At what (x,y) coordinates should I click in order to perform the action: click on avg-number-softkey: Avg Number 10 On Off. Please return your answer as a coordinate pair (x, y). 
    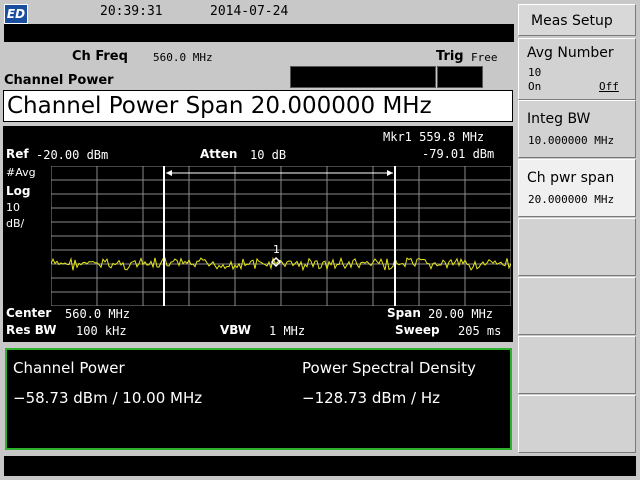
    Looking at the image, I should click on (577, 69).